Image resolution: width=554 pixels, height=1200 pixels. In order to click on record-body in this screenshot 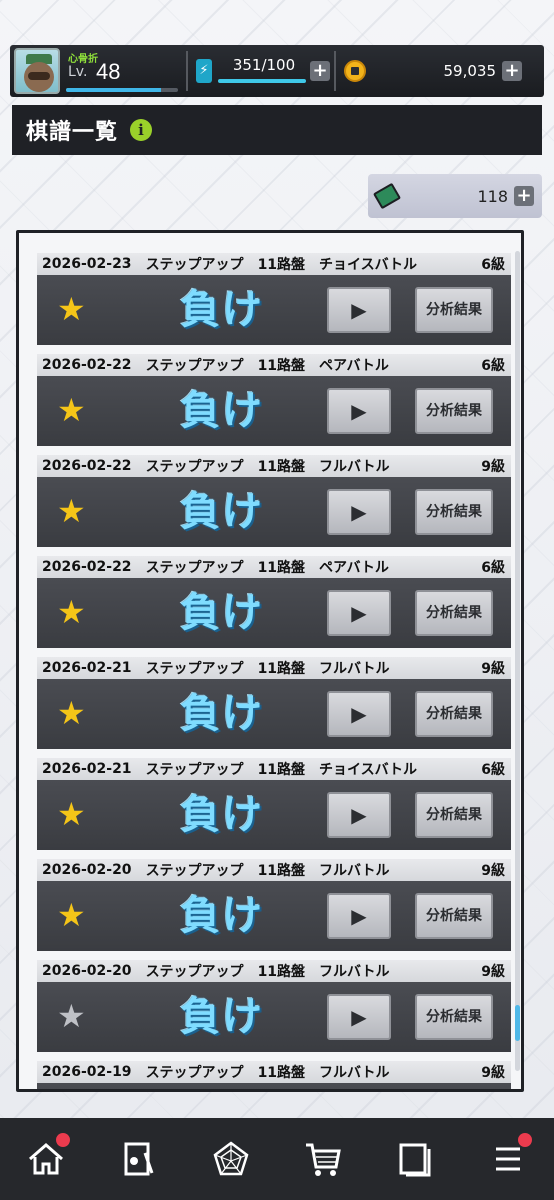, I will do `click(274, 1086)`.